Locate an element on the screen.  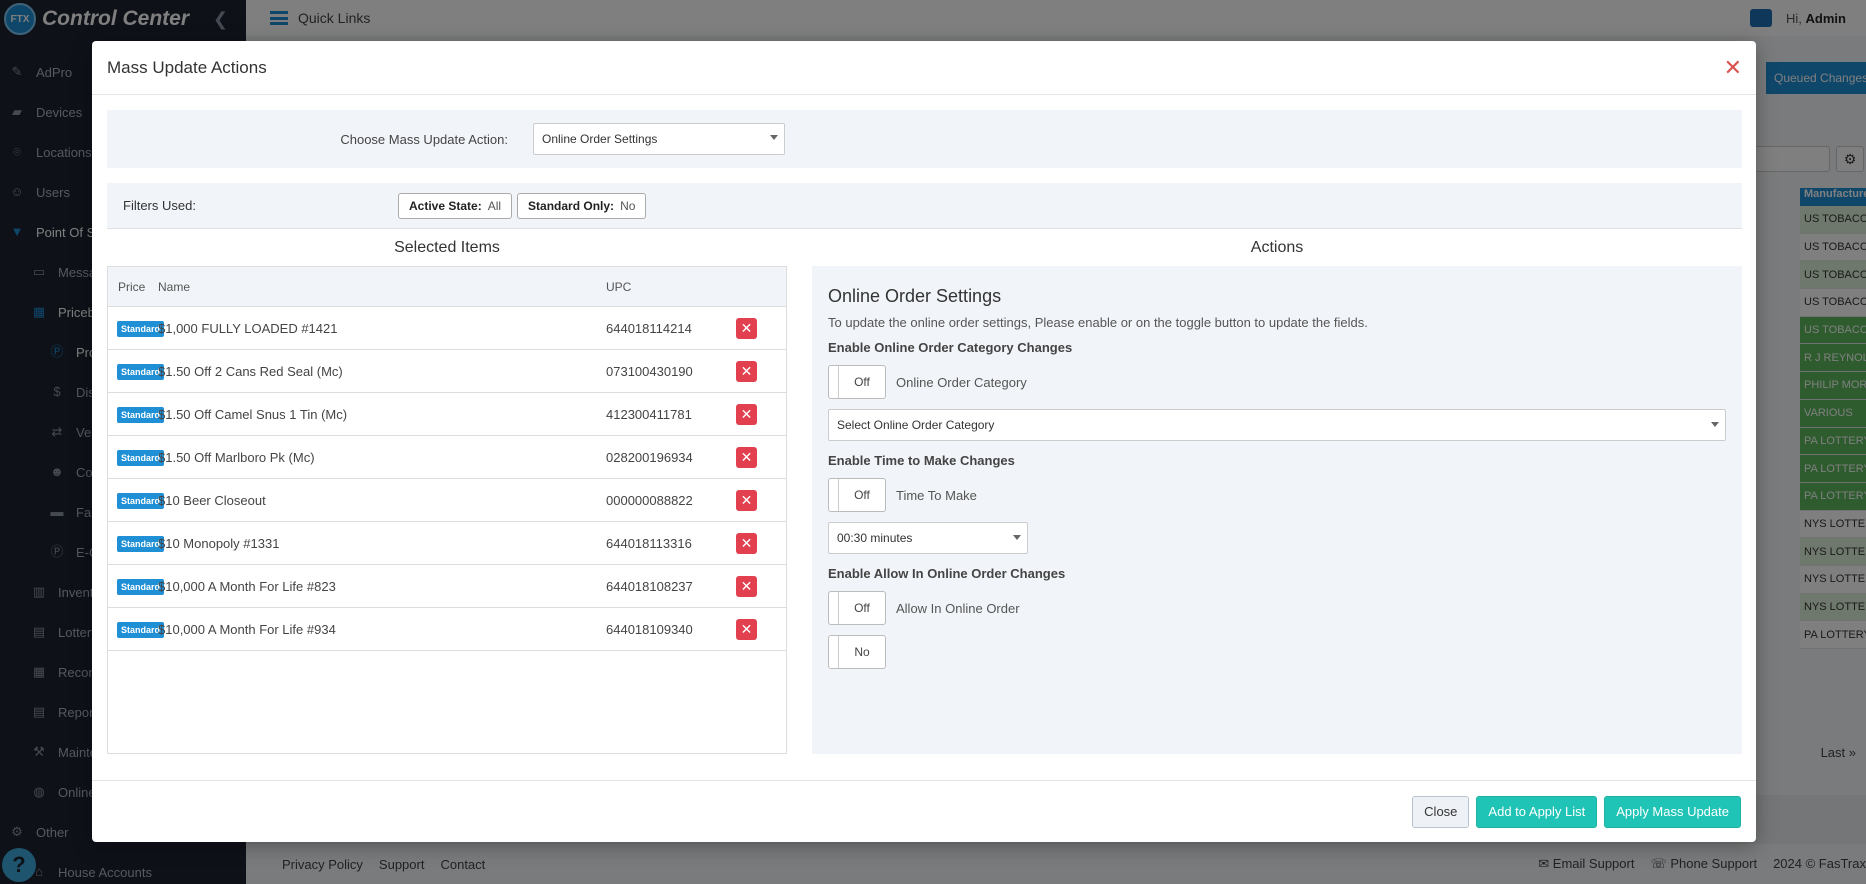
table-row: Standard $10 Monopoly #1331 644018113316 ✕ is located at coordinates (447, 543).